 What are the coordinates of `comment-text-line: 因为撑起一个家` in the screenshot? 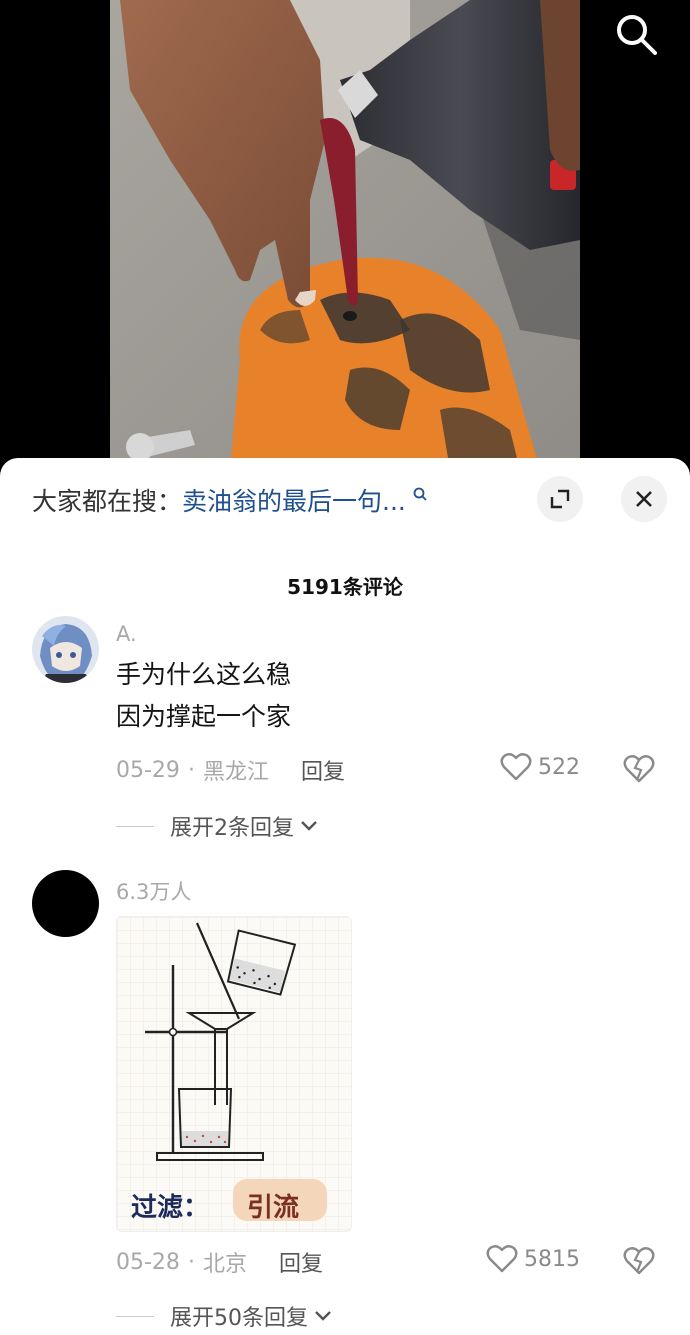 It's located at (204, 716).